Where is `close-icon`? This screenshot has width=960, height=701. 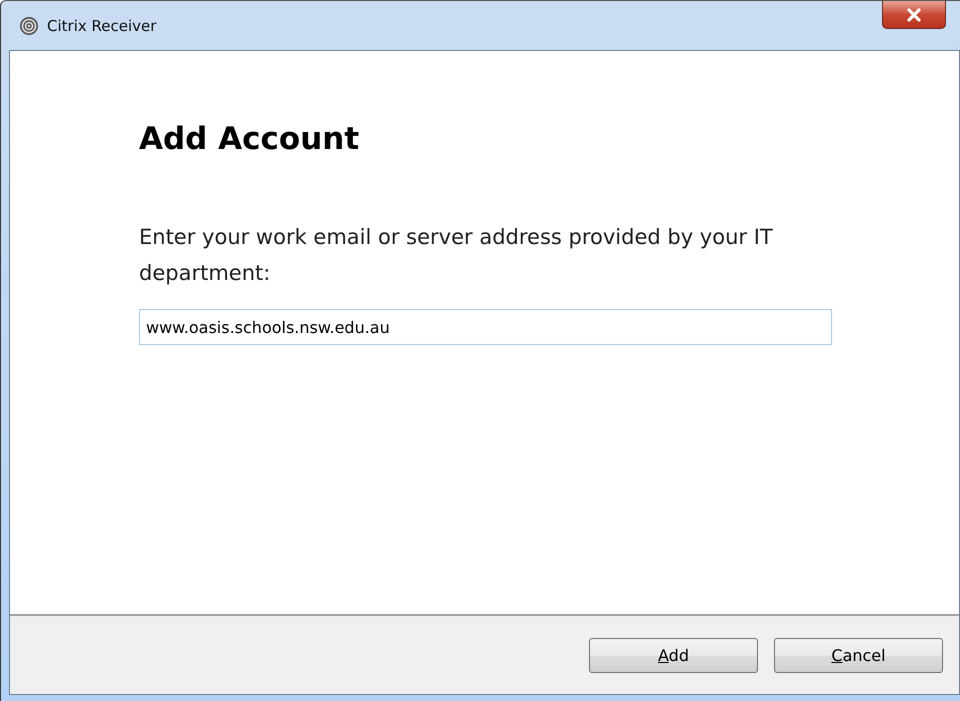
close-icon is located at coordinates (914, 15).